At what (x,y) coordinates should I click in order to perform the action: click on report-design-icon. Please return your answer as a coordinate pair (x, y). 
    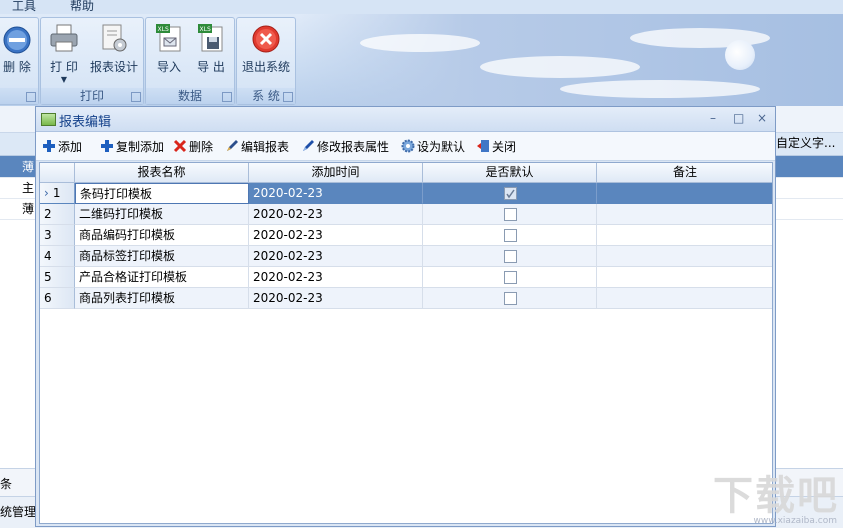
    Looking at the image, I should click on (114, 38).